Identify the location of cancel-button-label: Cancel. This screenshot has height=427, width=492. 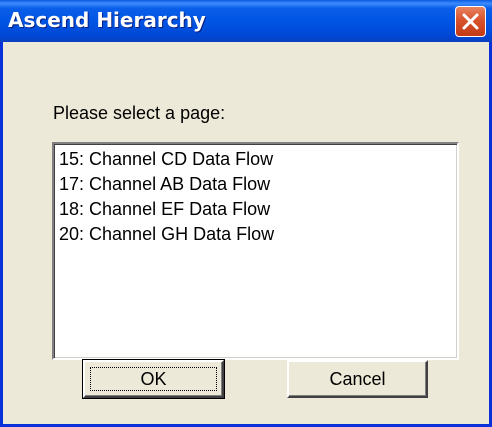
(357, 379).